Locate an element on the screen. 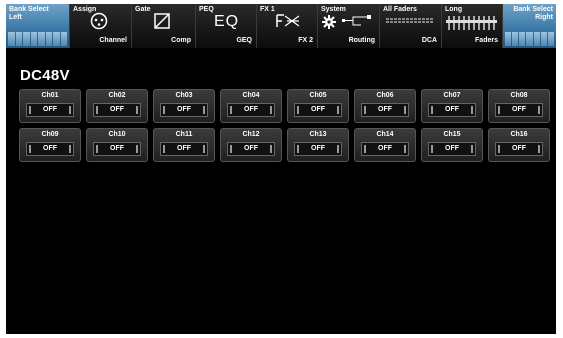  channel-label: Ch07 is located at coordinates (452, 95).